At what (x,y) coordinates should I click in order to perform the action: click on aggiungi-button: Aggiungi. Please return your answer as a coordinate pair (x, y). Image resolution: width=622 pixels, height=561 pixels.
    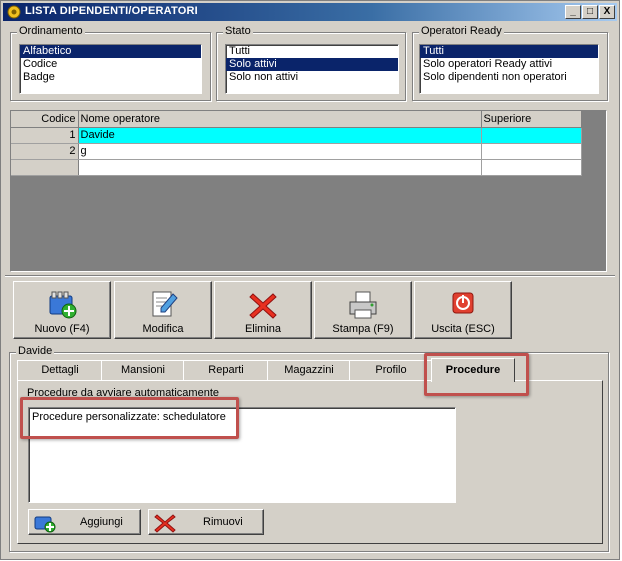
    Looking at the image, I should click on (84, 522).